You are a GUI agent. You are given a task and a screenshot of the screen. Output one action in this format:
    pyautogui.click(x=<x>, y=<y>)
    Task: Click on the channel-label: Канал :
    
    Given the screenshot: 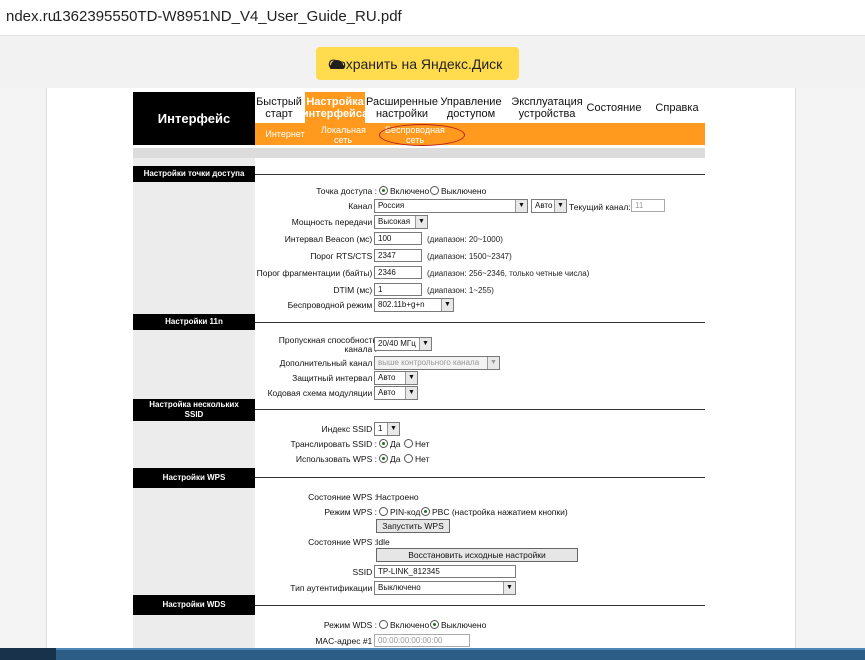 What is the action you would take?
    pyautogui.click(x=362, y=206)
    